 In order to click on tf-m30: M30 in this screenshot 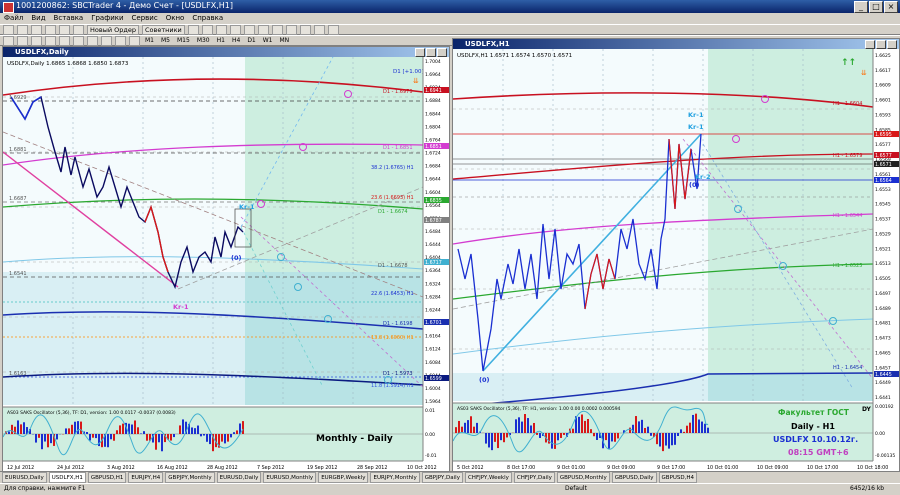, I will do `click(203, 41)`.